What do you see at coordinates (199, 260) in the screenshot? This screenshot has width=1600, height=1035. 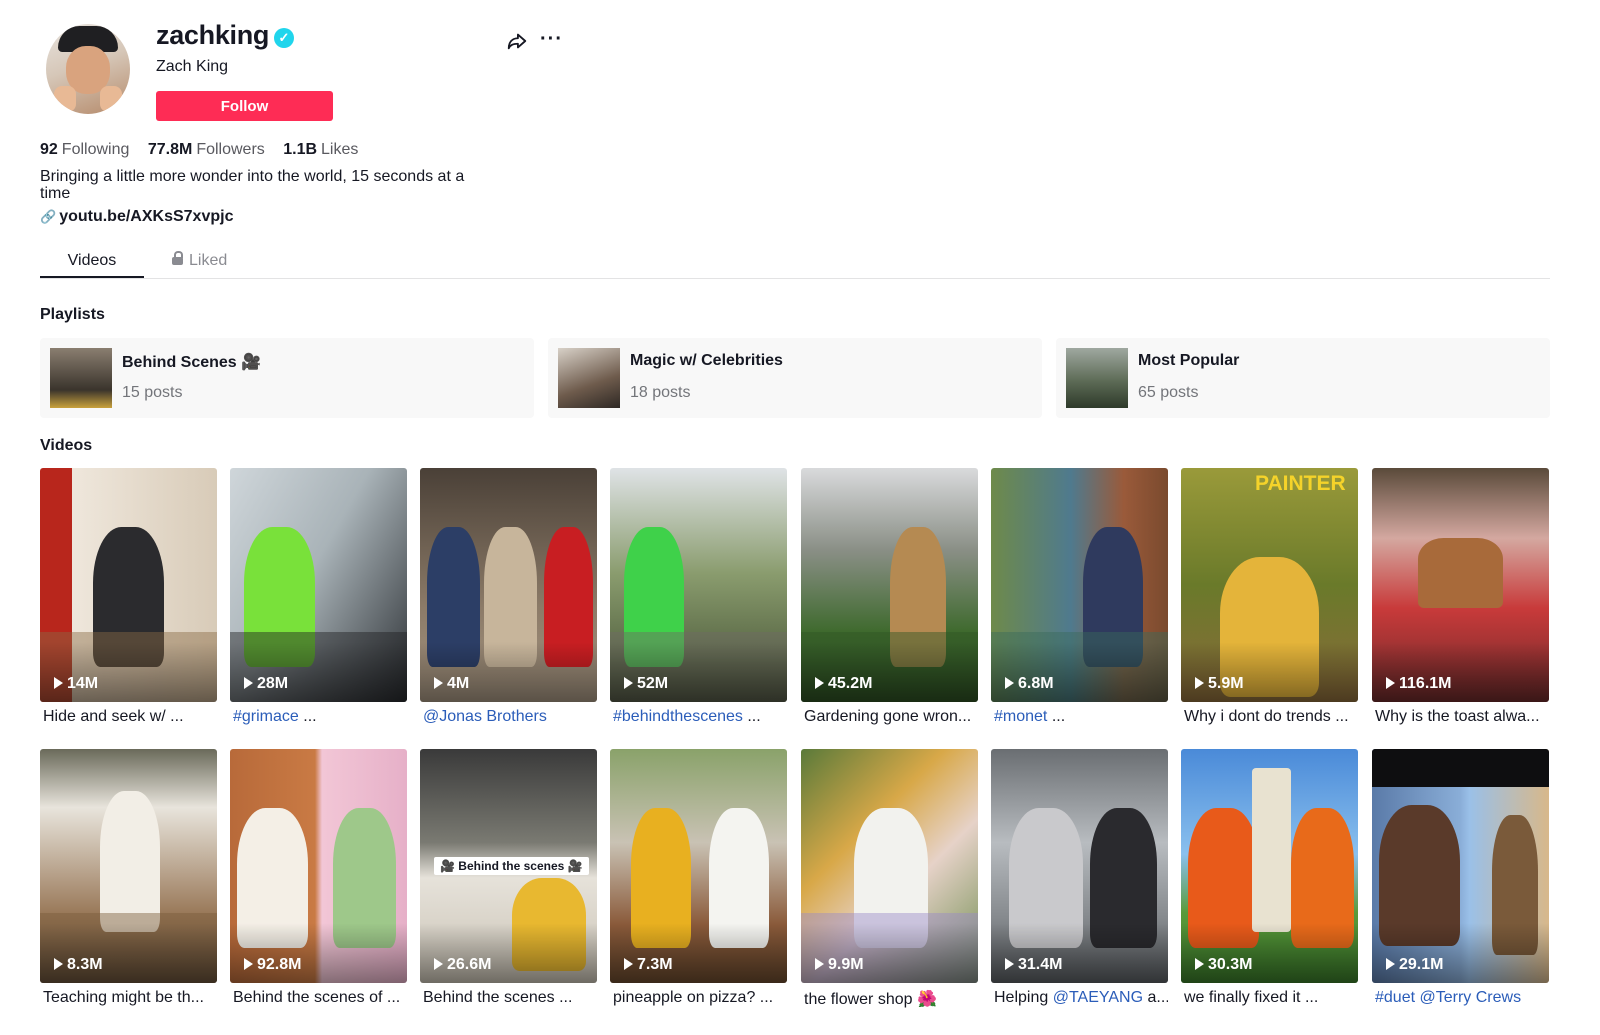 I see `tab-liked: Liked` at bounding box center [199, 260].